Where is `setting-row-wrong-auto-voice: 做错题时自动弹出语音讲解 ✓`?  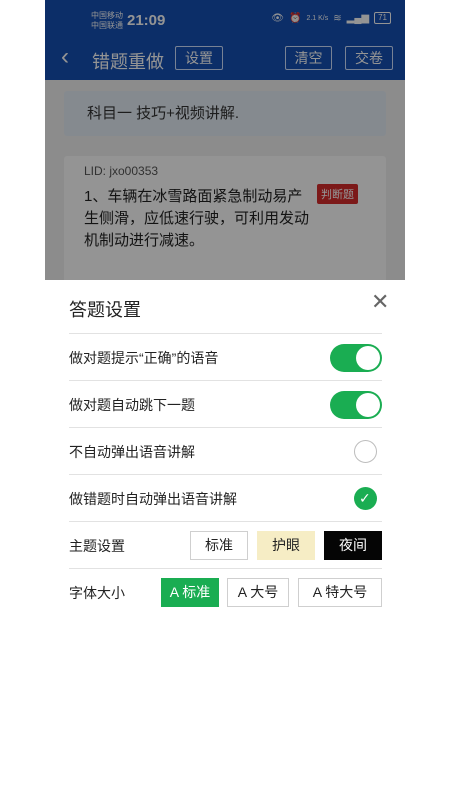
setting-row-wrong-auto-voice: 做错题时自动弹出语音讲解 ✓ is located at coordinates (225, 497).